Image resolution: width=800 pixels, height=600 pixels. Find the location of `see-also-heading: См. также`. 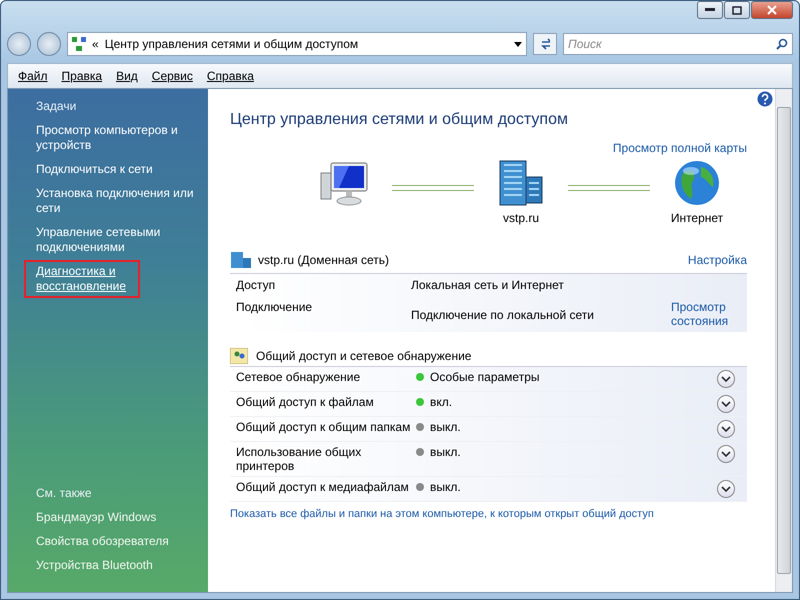

see-also-heading: См. также is located at coordinates (64, 493).